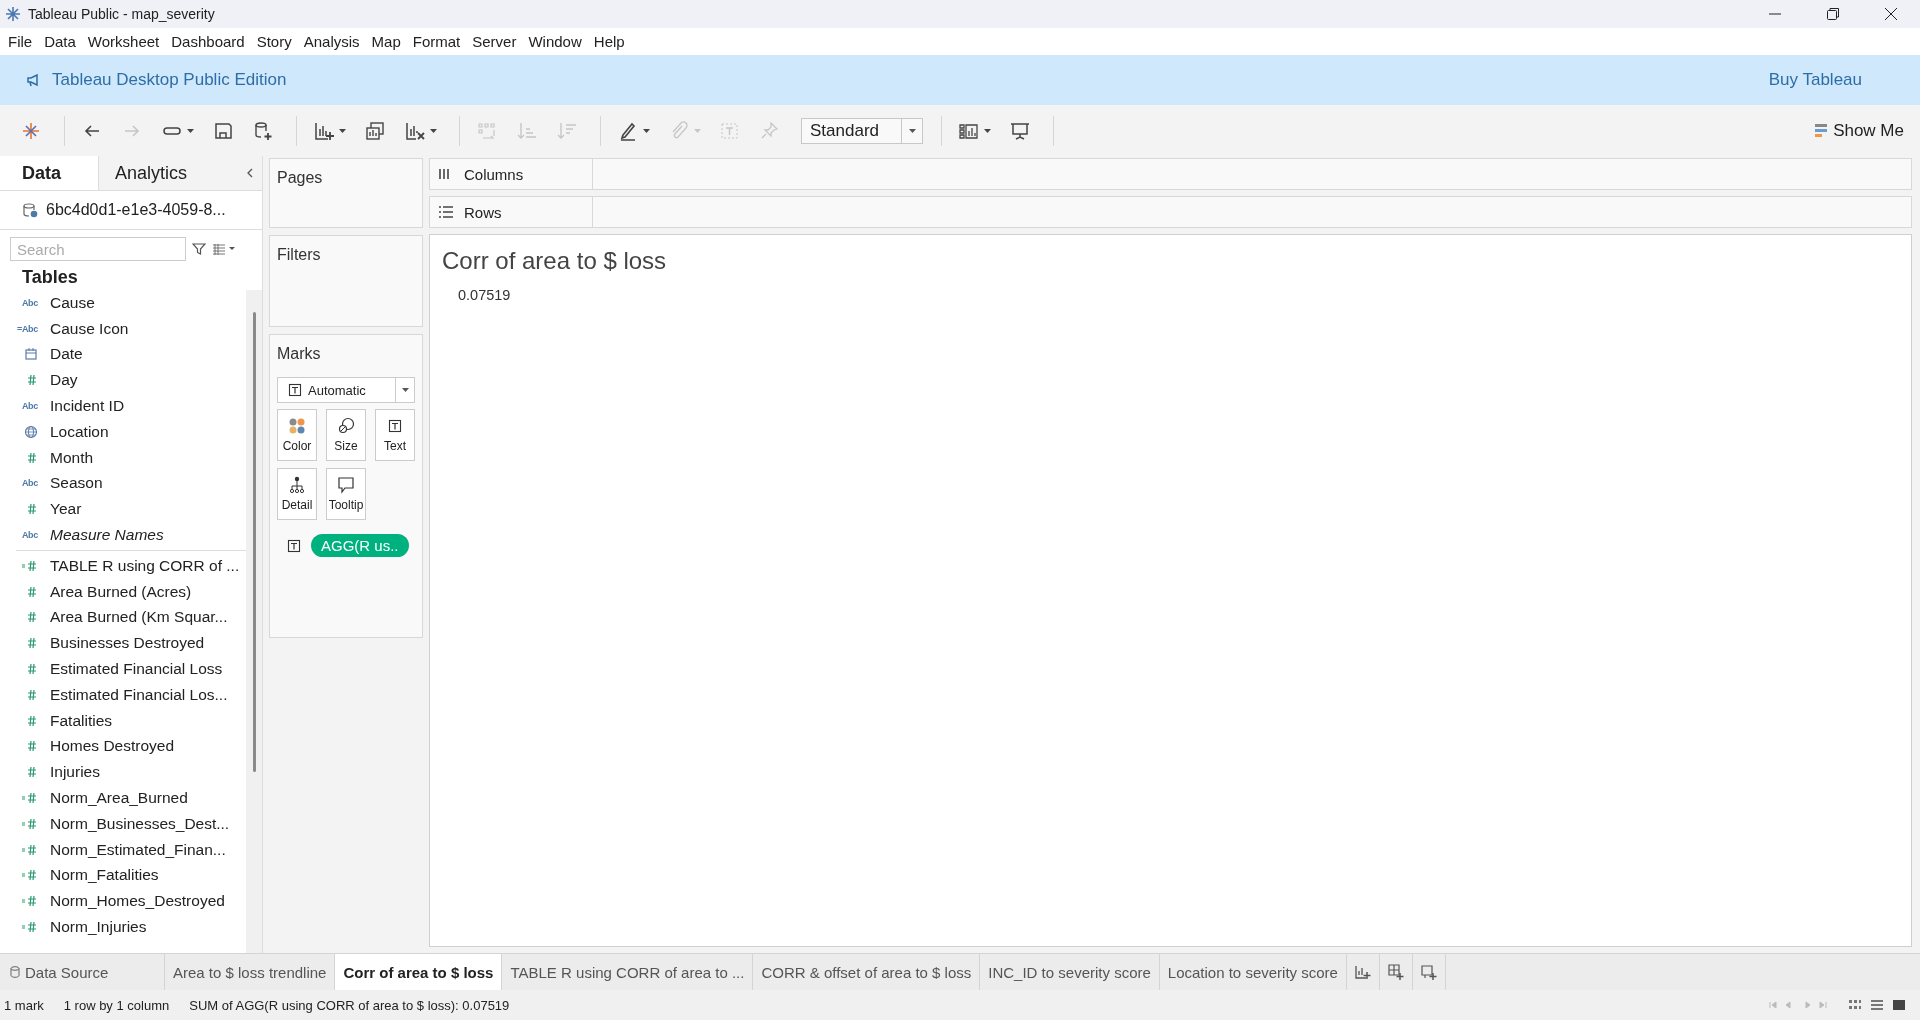 The image size is (1920, 1020). Describe the element at coordinates (1899, 1005) in the screenshot. I see `single-view-icon` at that location.